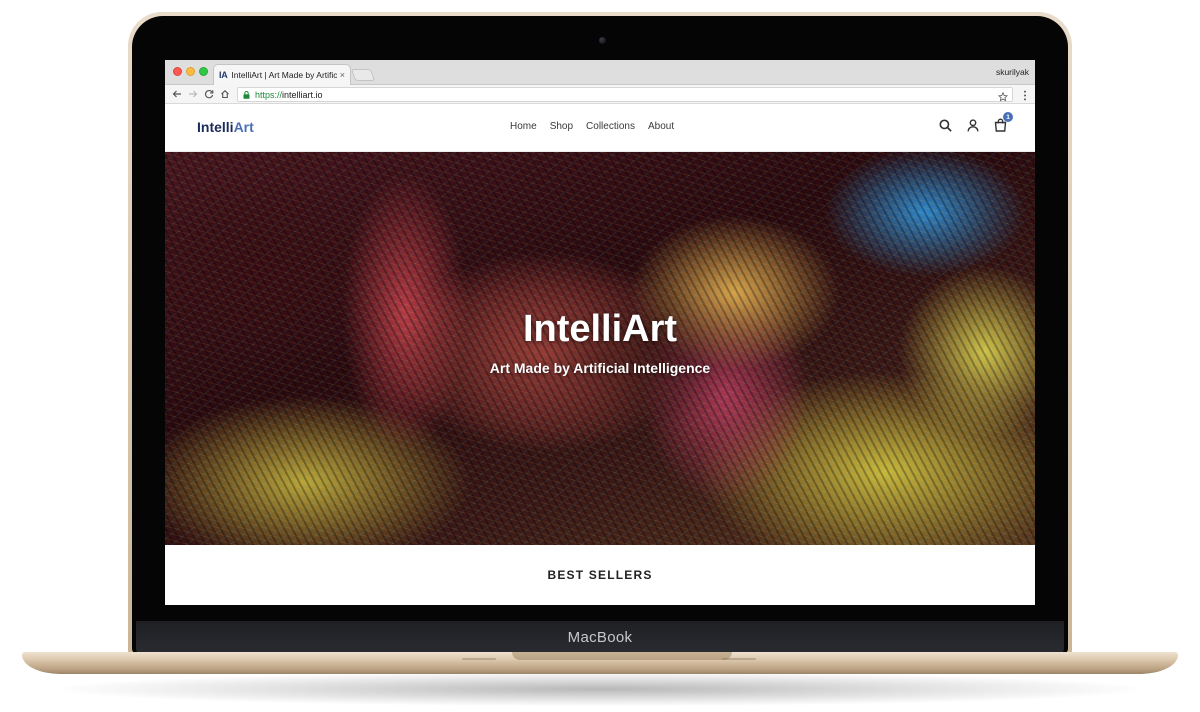  Describe the element at coordinates (622, 656) in the screenshot. I see `laptop-notch` at that location.